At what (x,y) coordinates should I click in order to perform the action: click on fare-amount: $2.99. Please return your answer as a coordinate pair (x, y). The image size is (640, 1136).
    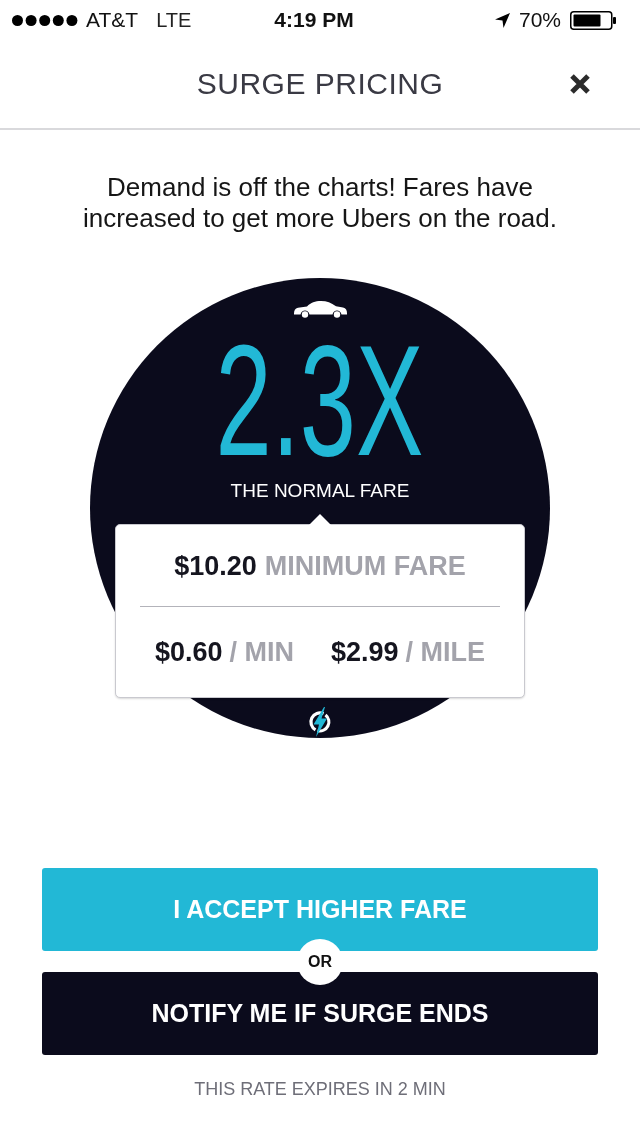
    Looking at the image, I should click on (365, 652).